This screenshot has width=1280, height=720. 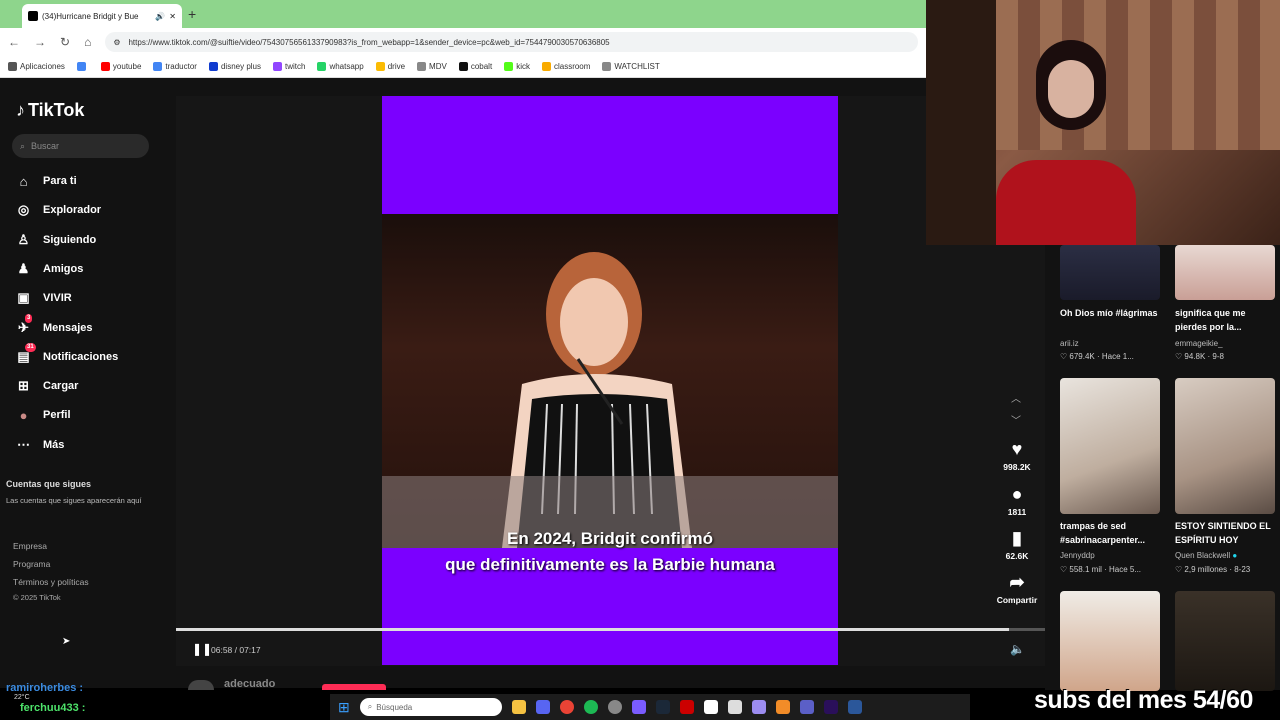 I want to click on sidebar-item-label: Perfil, so click(x=57, y=415).